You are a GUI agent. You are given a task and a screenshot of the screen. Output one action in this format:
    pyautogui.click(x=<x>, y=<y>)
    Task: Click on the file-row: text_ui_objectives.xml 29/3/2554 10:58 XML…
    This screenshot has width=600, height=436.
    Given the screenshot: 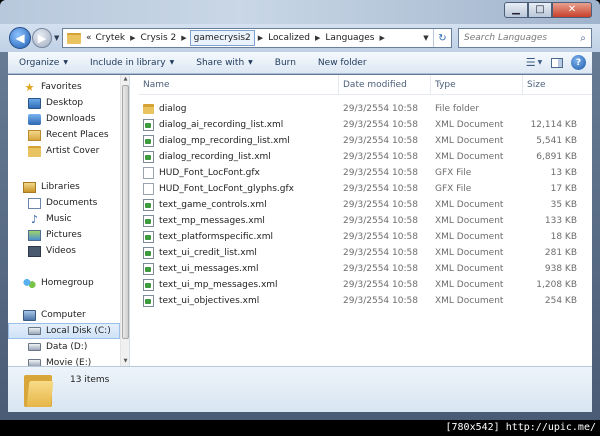 What is the action you would take?
    pyautogui.click(x=365, y=301)
    